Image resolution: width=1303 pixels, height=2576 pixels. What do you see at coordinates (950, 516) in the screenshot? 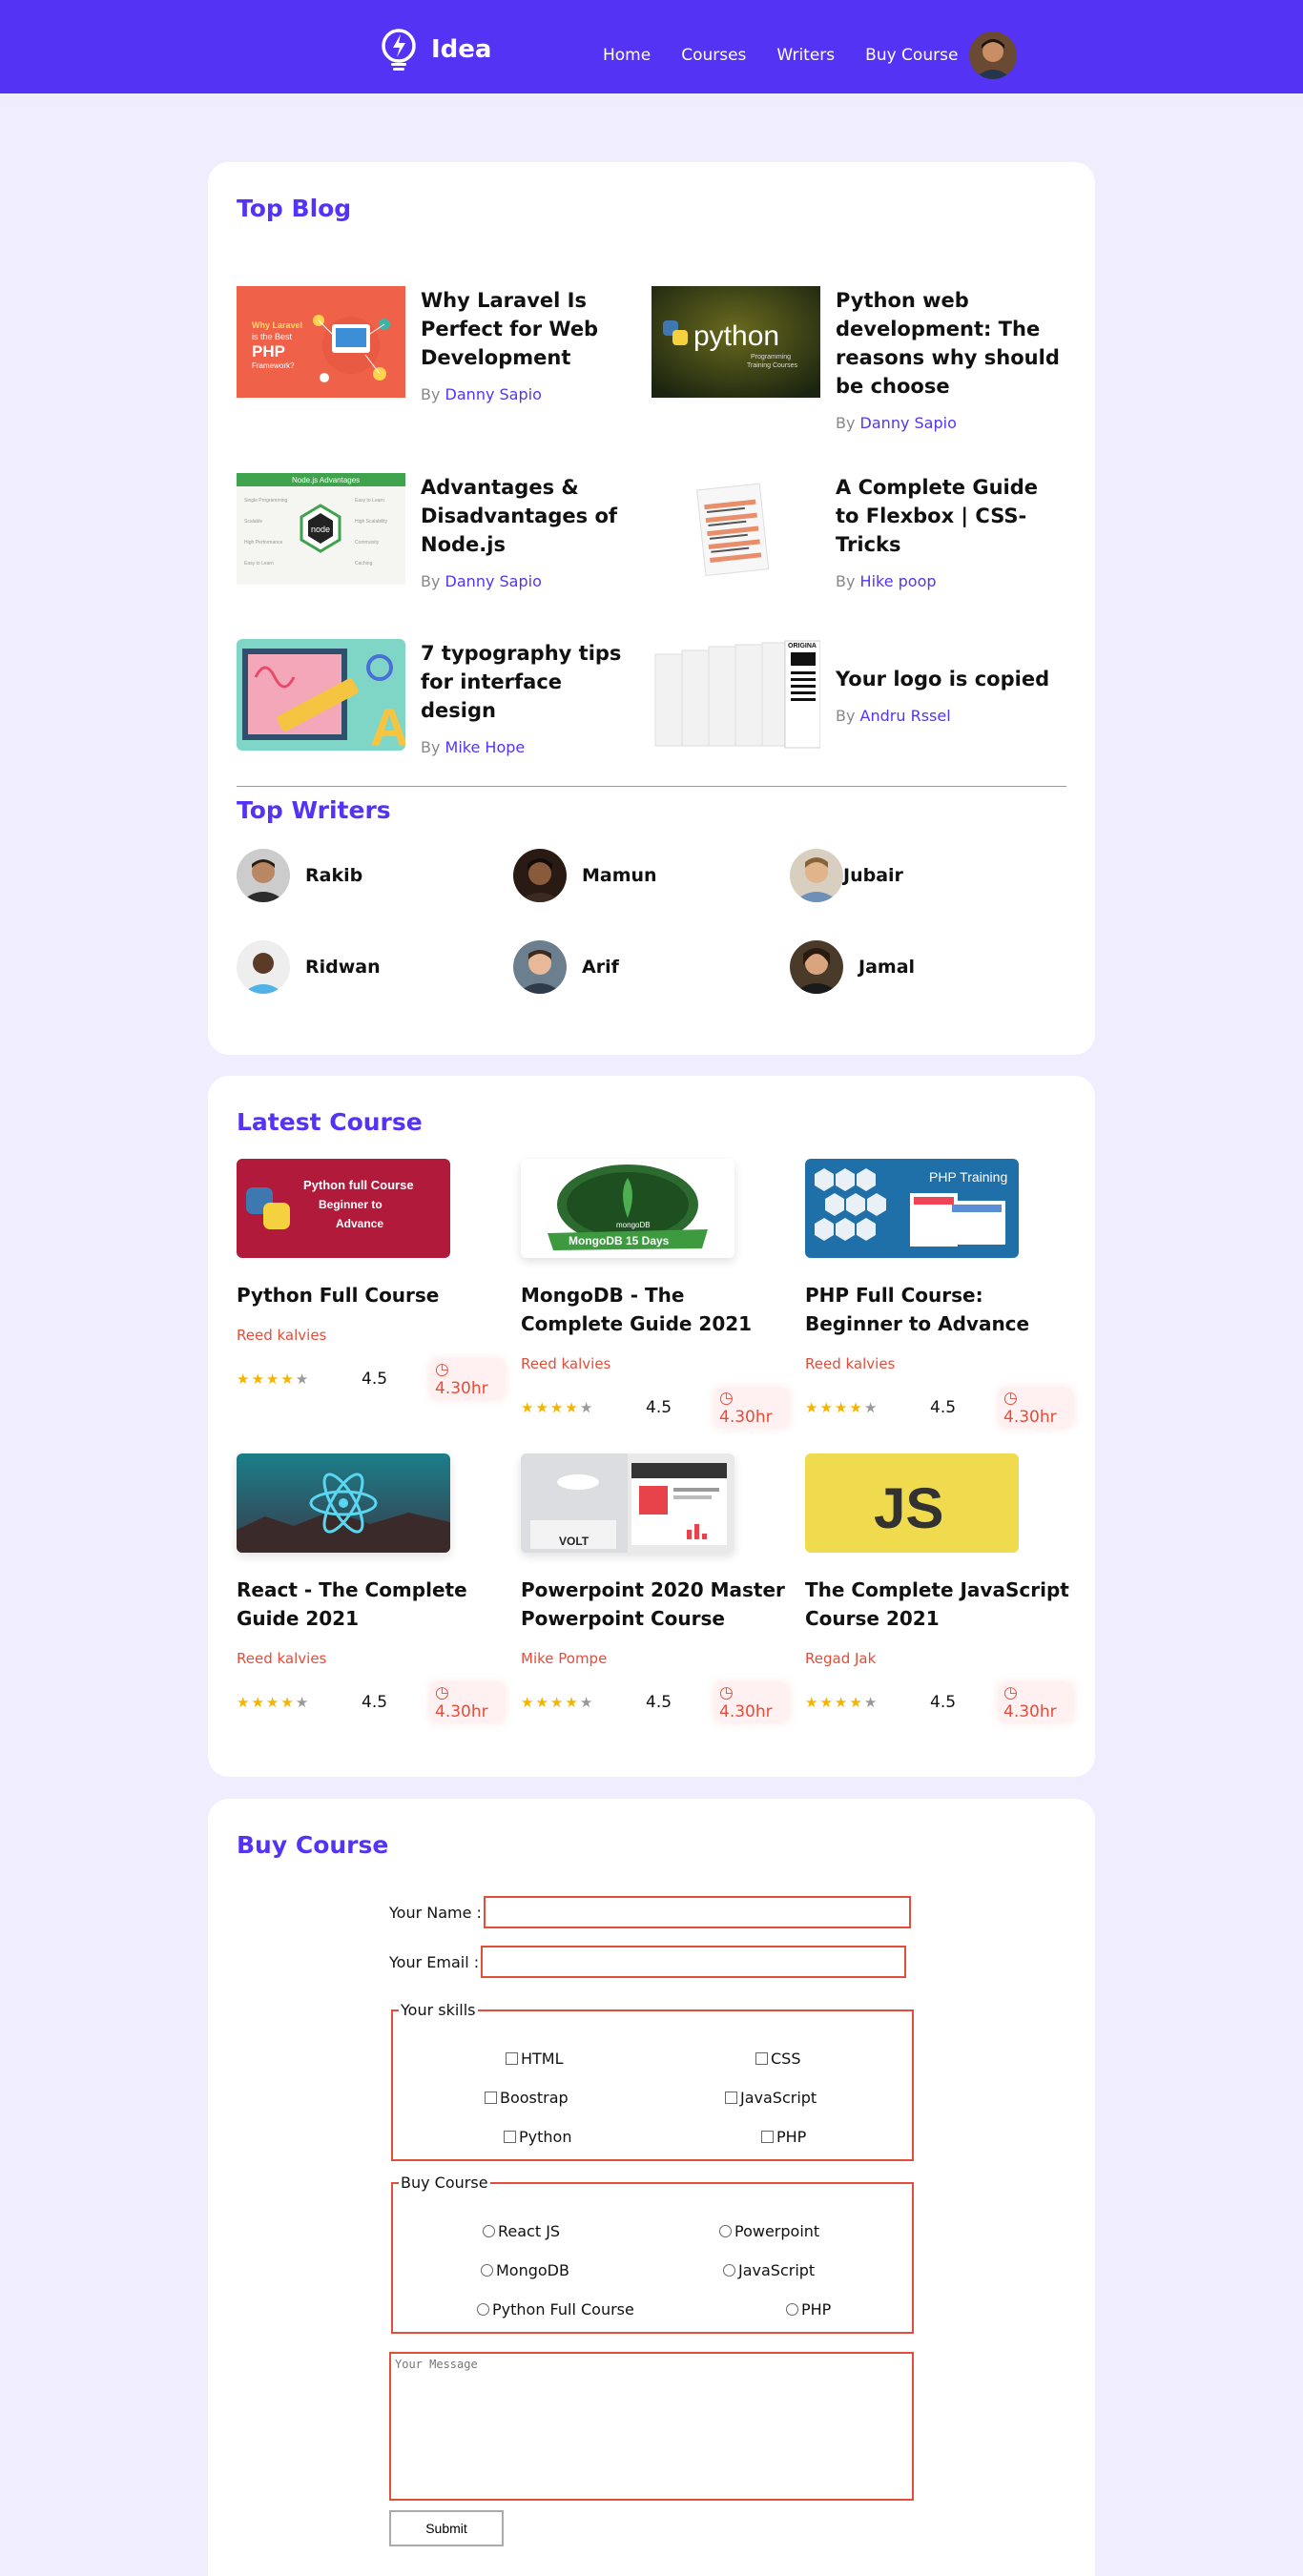
I see `blog-title: A Complete Guide to Flexbox | CSS-Tricks` at bounding box center [950, 516].